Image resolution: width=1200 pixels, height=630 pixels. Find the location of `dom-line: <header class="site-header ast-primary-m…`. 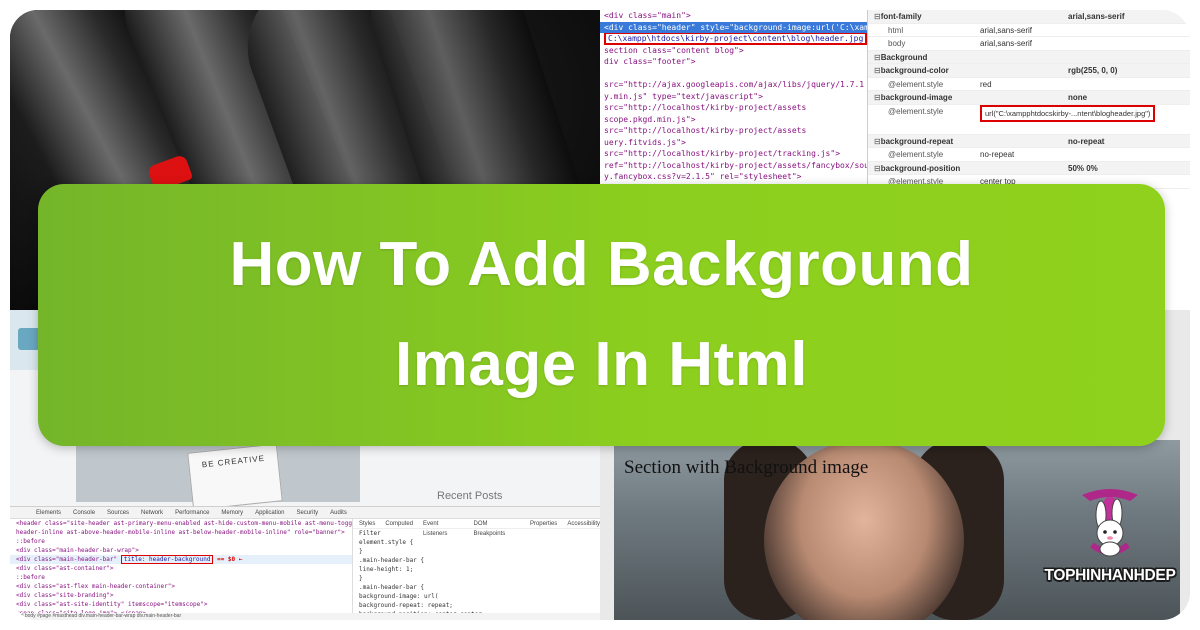

dom-line: <header class="site-header ast-primary-m… is located at coordinates (181, 523).